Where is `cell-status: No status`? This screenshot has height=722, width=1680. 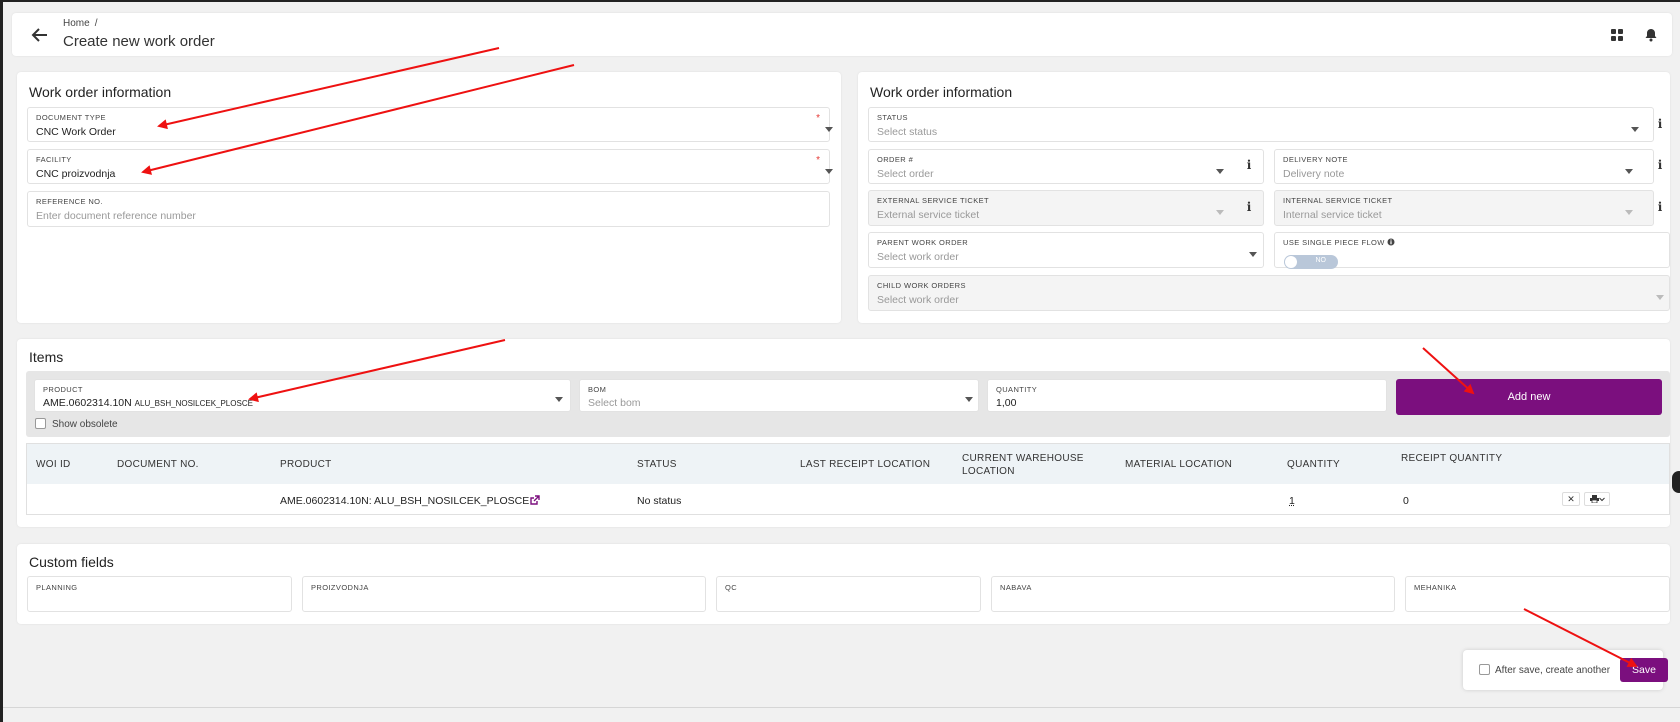
cell-status: No status is located at coordinates (659, 501).